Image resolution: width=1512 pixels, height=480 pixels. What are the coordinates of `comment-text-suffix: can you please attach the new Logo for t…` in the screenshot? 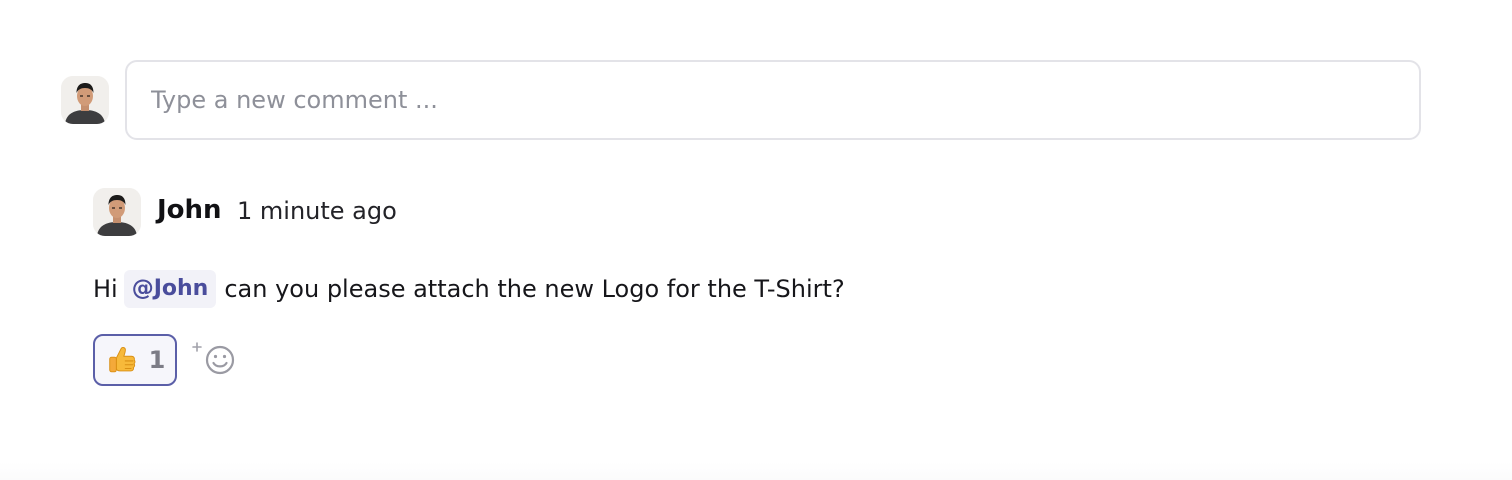 It's located at (534, 289).